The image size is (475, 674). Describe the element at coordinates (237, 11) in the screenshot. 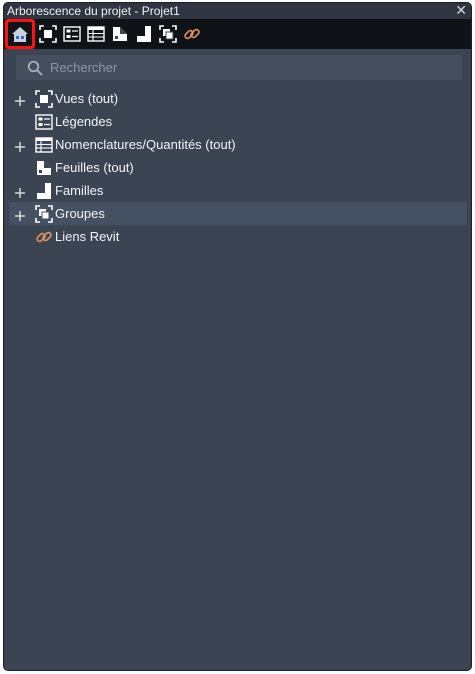

I see `title-bar: Arborescence du projet - Projet1 ✕` at that location.